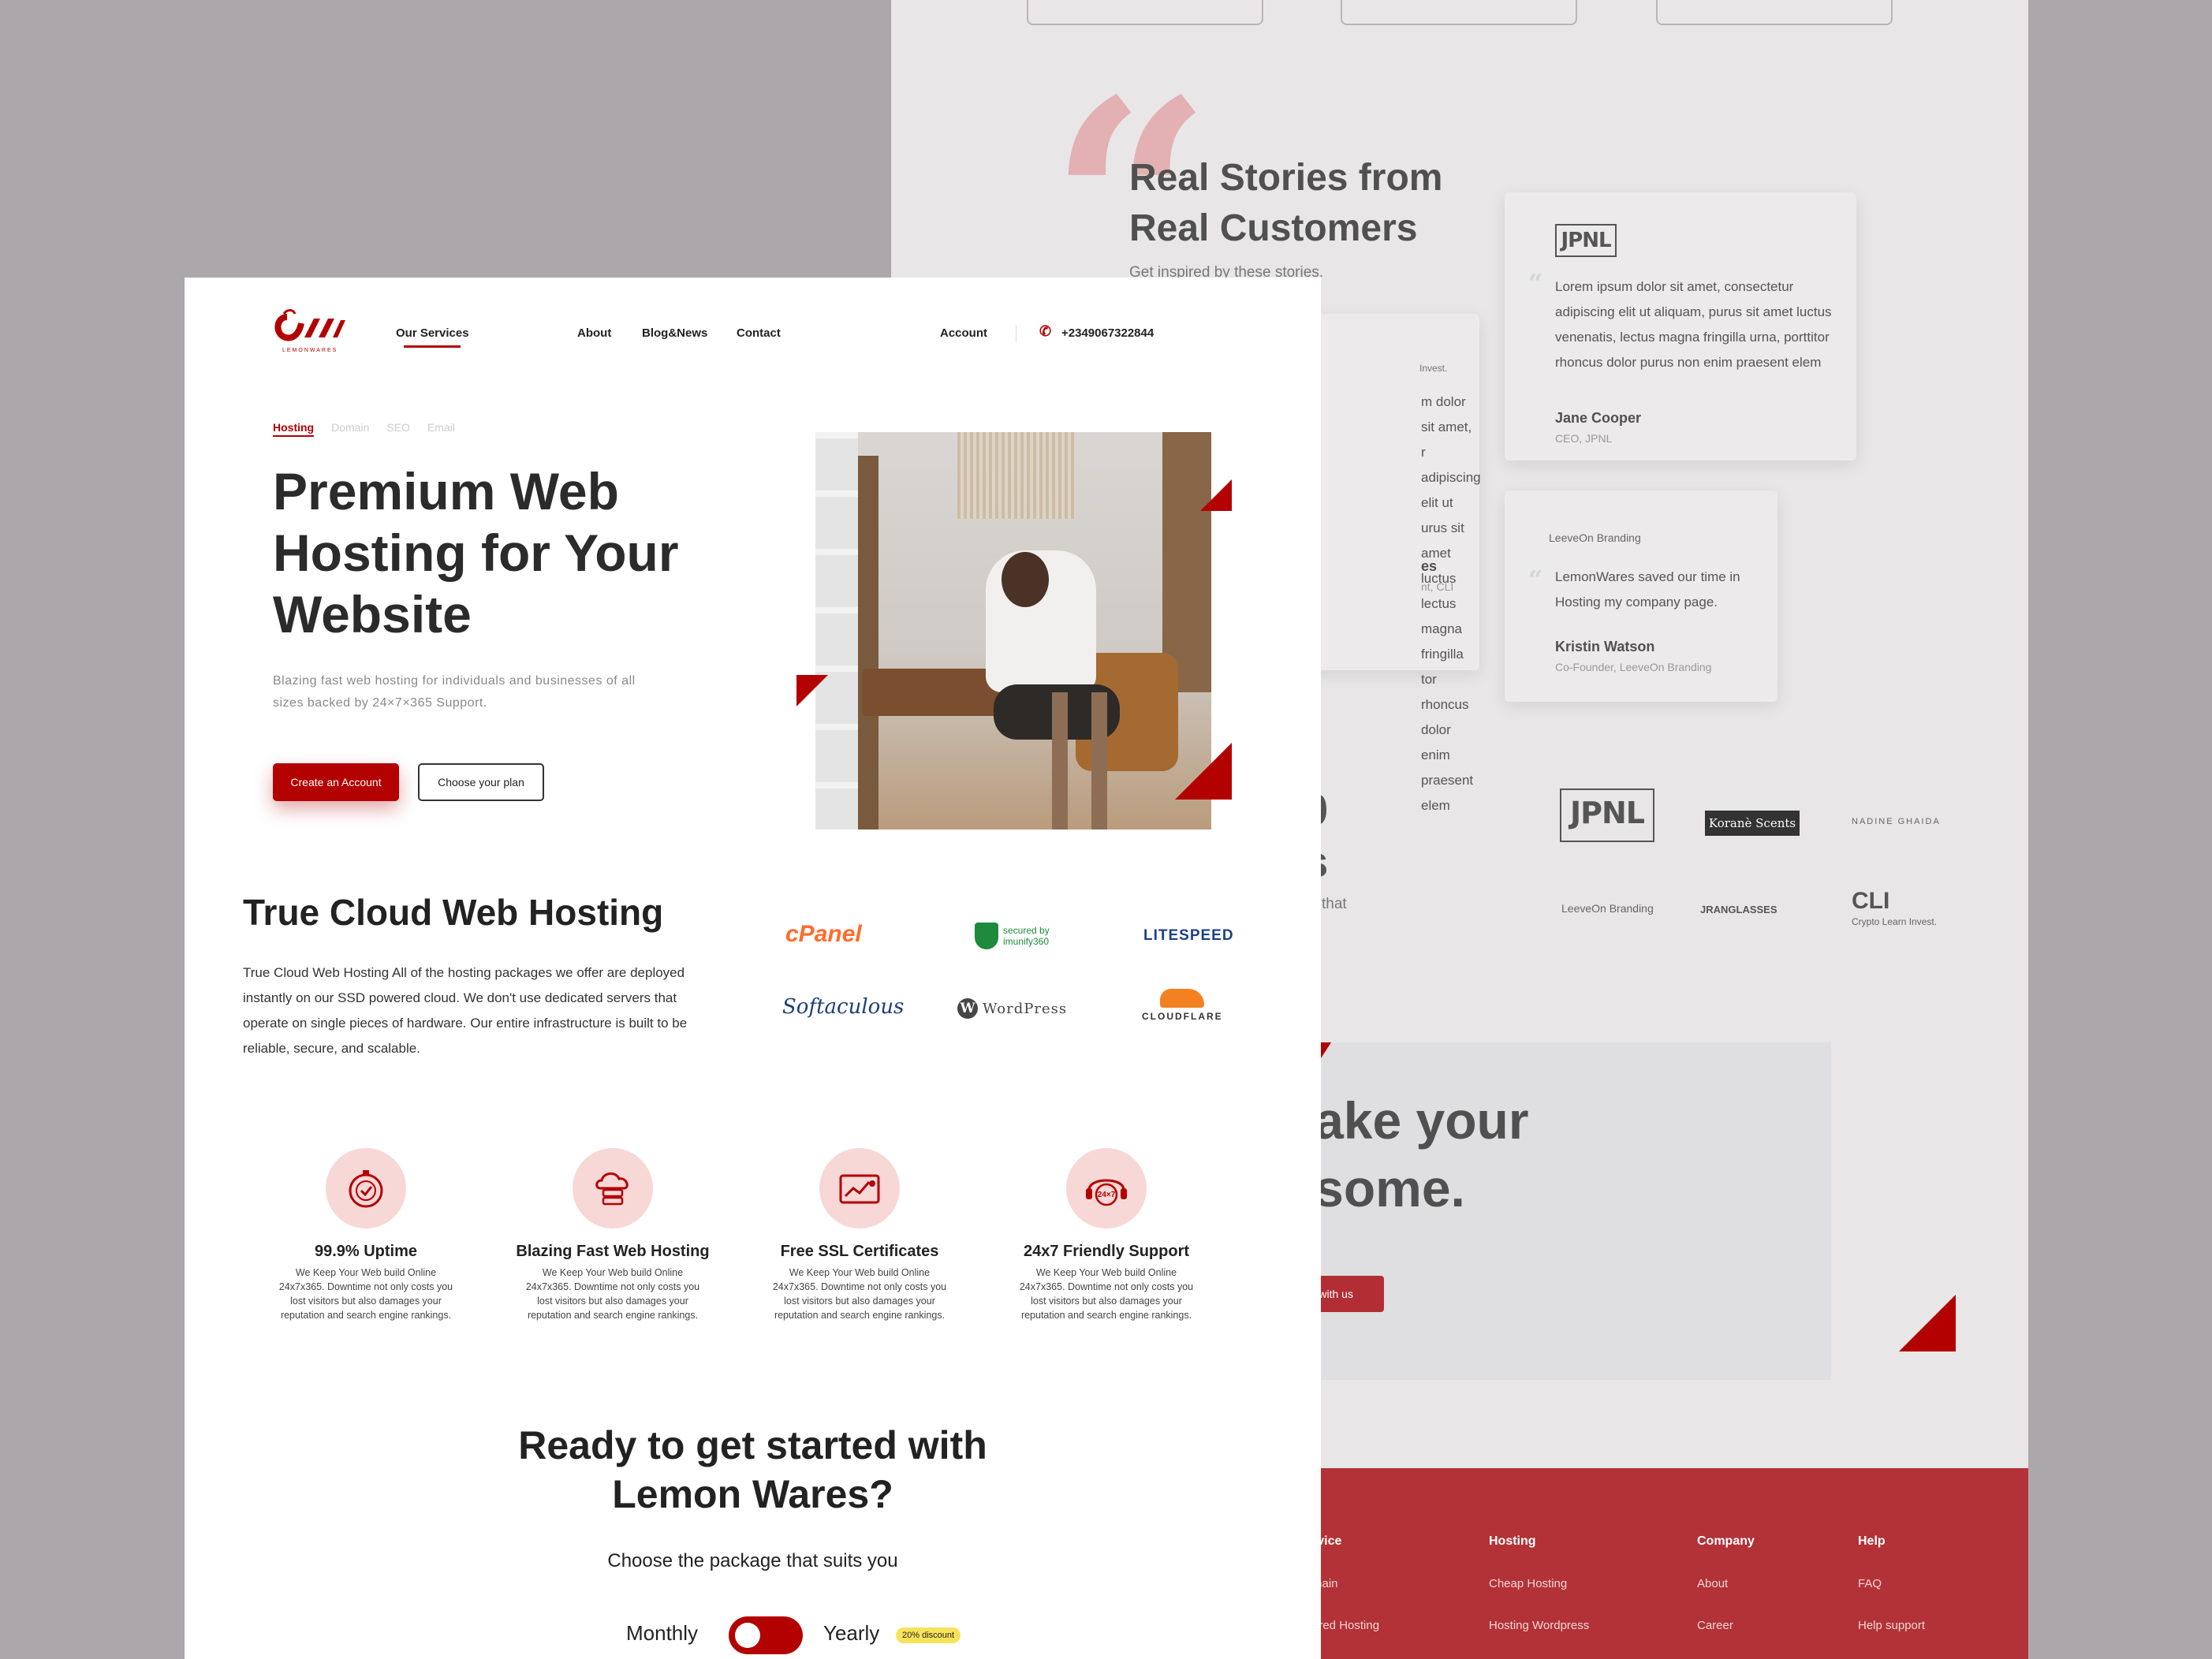  Describe the element at coordinates (662, 1633) in the screenshot. I see `monthly-label: Monthly` at that location.